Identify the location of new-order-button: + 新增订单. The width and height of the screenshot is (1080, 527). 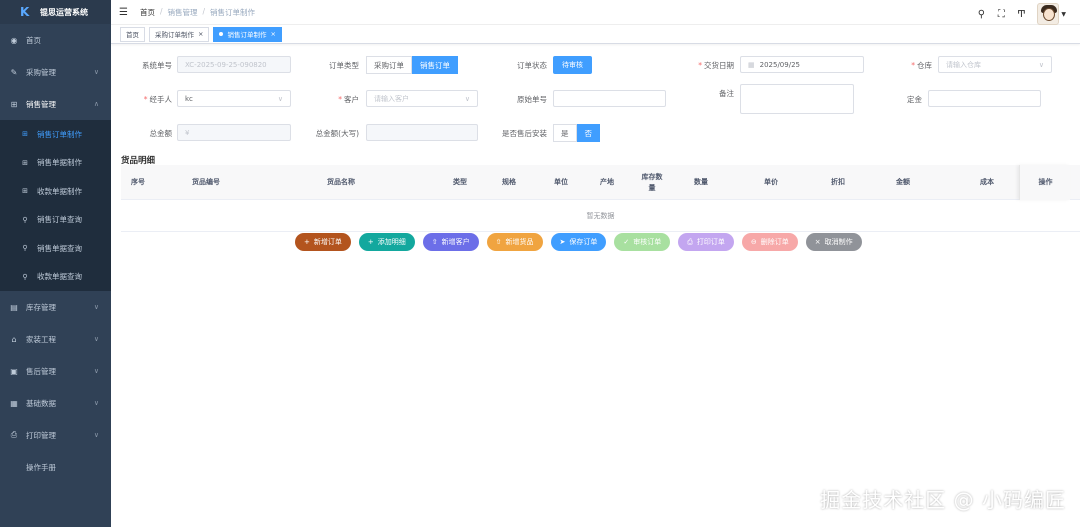
(323, 242).